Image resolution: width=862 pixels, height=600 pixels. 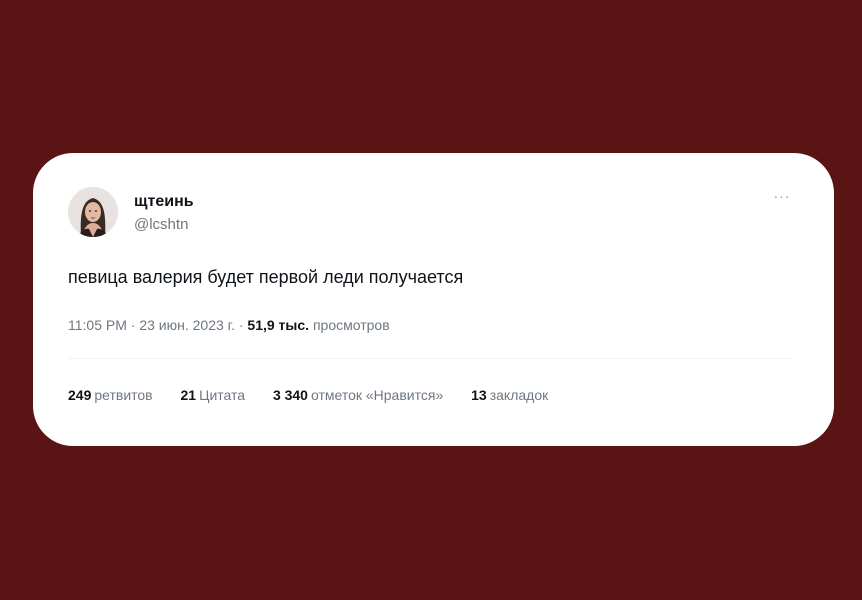 I want to click on display-name: щтеинь, so click(x=164, y=202).